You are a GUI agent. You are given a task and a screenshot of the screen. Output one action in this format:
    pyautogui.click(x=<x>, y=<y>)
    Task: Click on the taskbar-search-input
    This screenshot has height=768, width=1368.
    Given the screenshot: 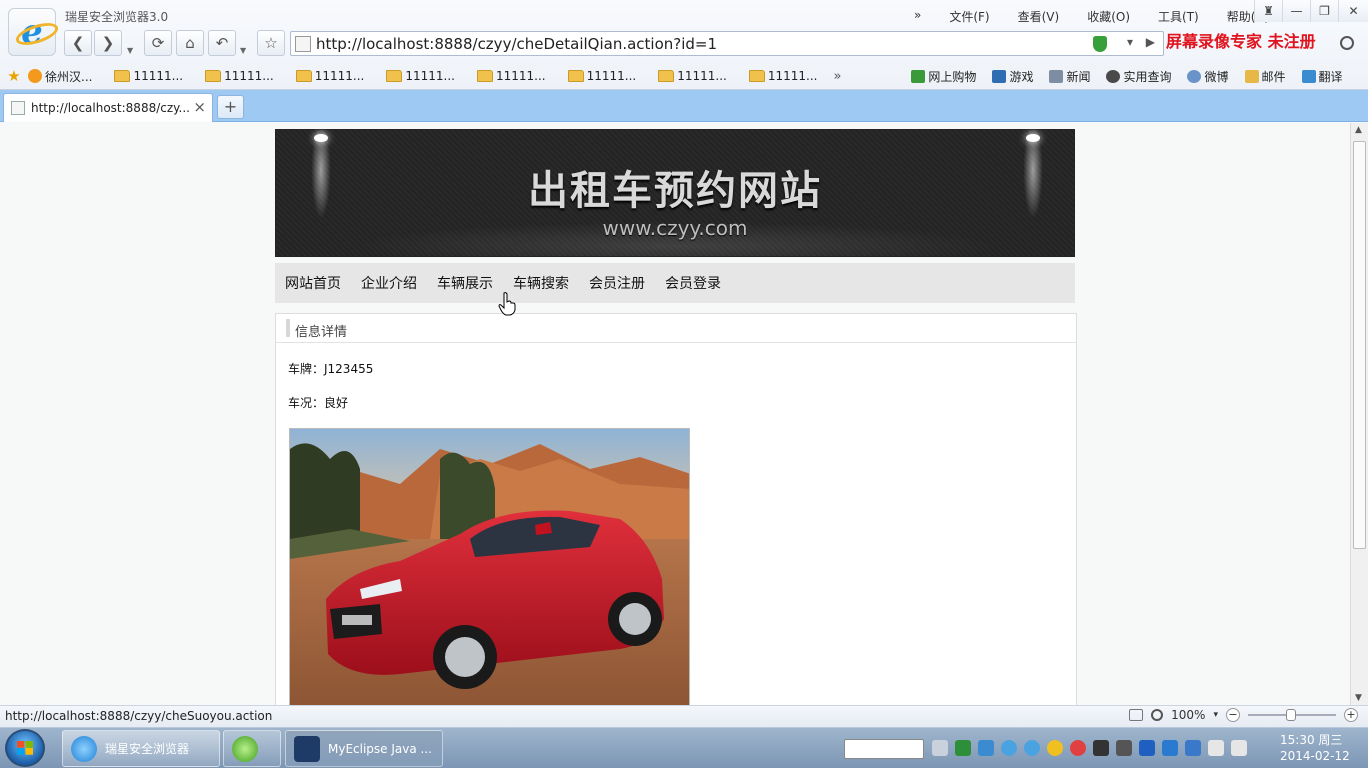 What is the action you would take?
    pyautogui.click(x=884, y=749)
    